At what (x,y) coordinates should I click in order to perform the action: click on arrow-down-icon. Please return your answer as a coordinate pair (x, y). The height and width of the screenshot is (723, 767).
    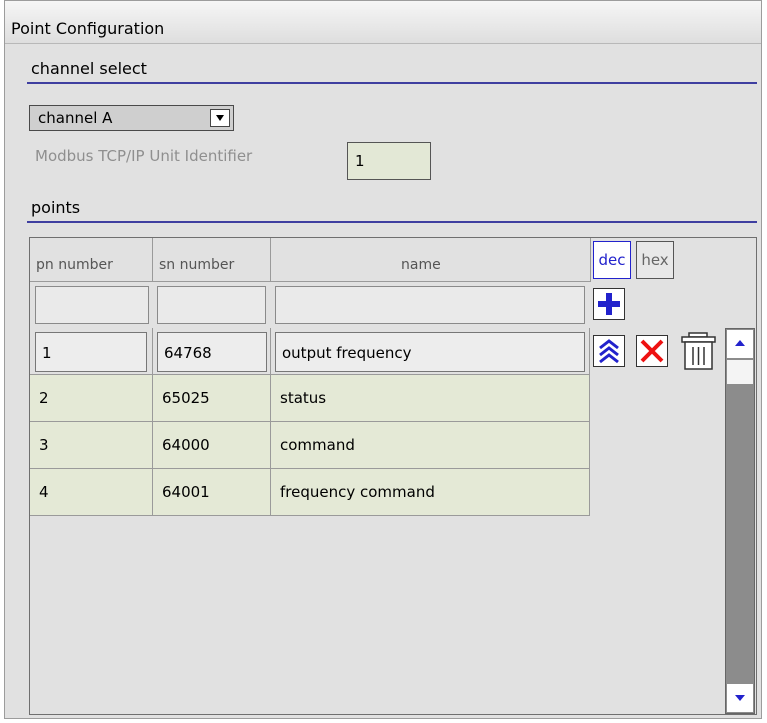
    Looking at the image, I should click on (740, 698).